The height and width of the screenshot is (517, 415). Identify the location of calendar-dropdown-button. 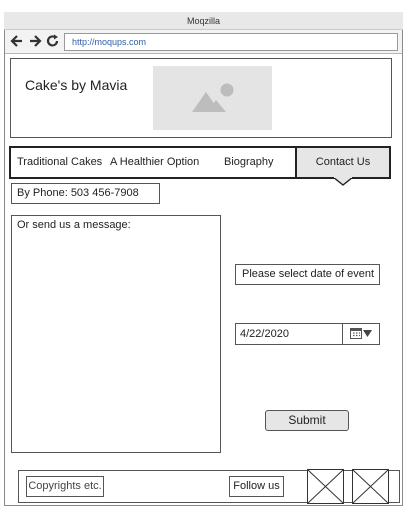
(361, 334).